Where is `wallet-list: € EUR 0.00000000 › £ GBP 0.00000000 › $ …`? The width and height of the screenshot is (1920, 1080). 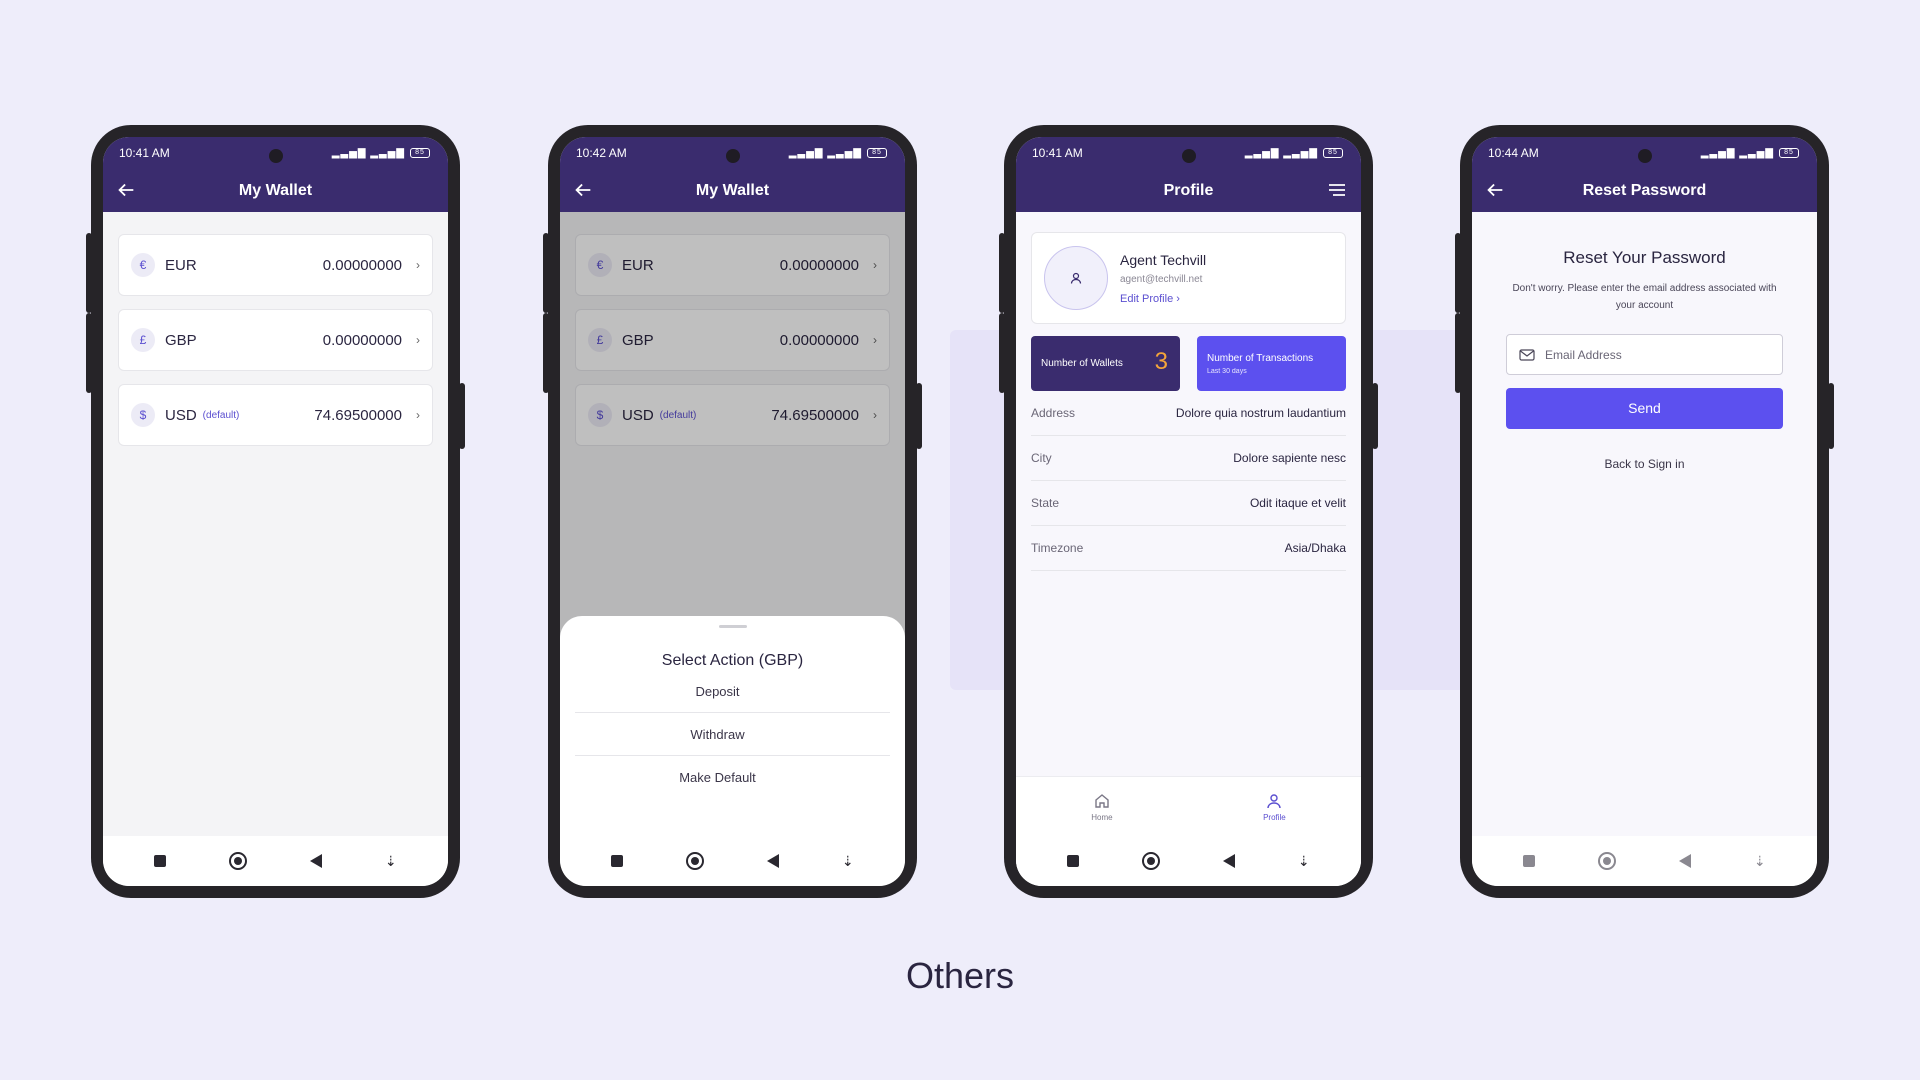
wallet-list: € EUR 0.00000000 › £ GBP 0.00000000 › $ … is located at coordinates (275, 346).